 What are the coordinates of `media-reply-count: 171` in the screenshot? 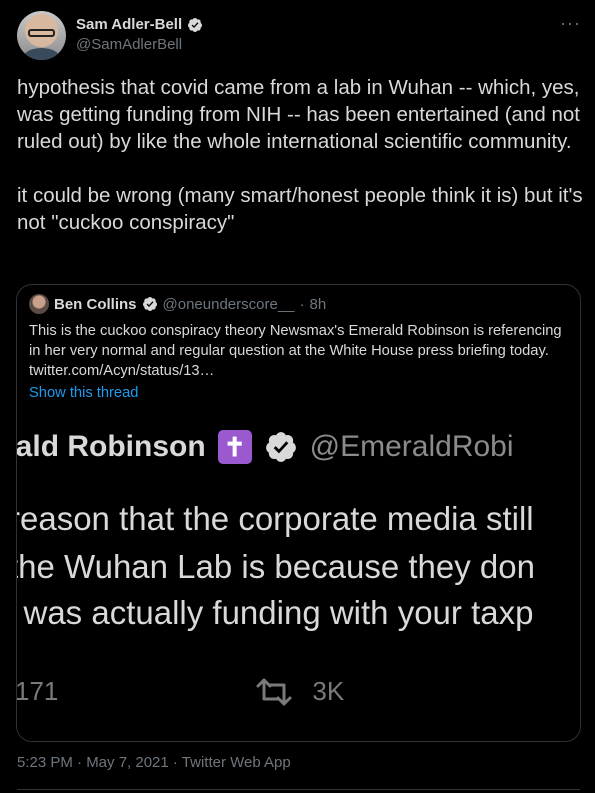 It's located at (38, 691).